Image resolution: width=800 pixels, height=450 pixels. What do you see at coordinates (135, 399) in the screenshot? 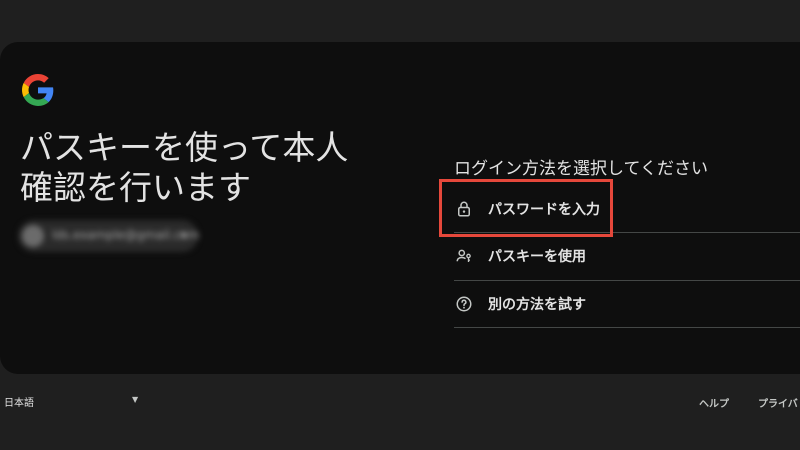
I see `dropdown-arrow-icon: ▼` at bounding box center [135, 399].